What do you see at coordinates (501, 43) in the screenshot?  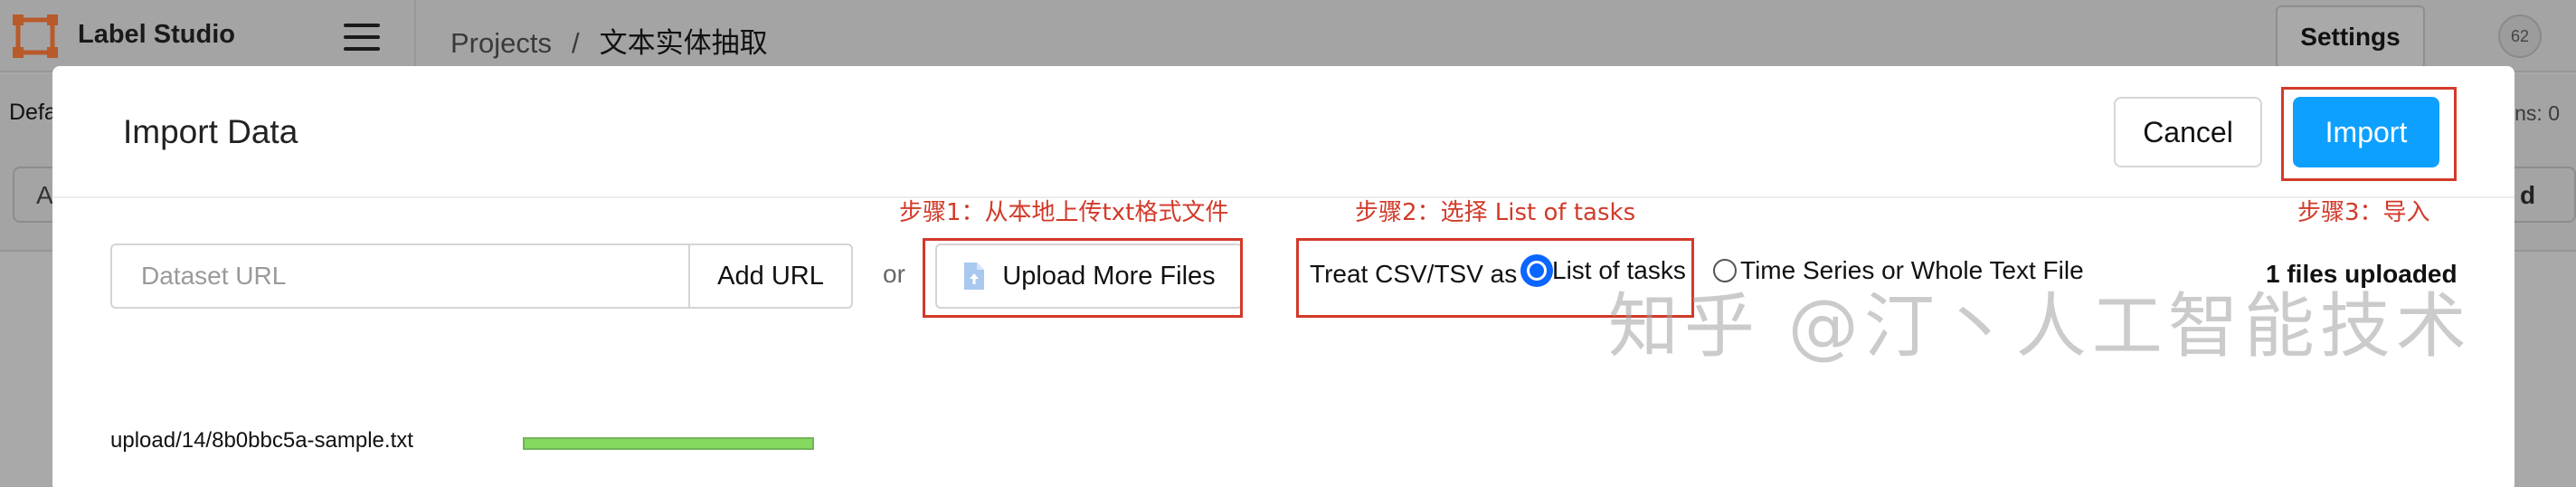 I see `breadcrumb-projects: Projects` at bounding box center [501, 43].